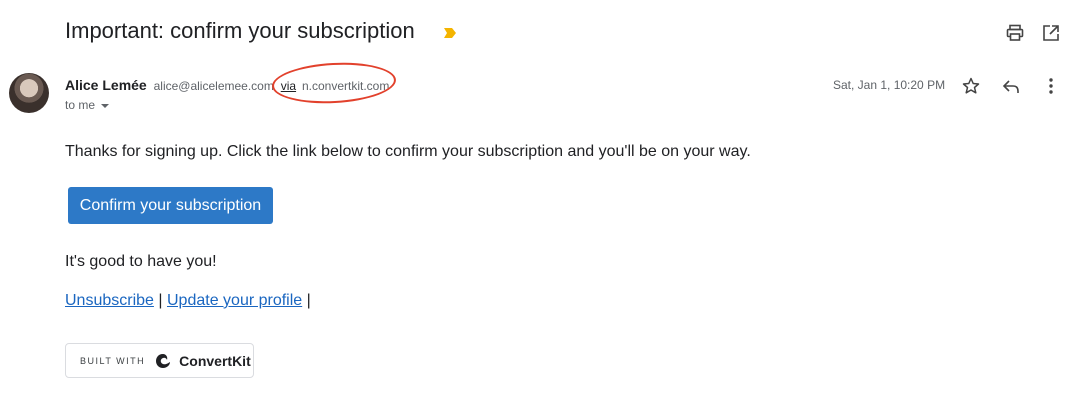 The image size is (1074, 403). I want to click on important-marker-icon, so click(450, 33).